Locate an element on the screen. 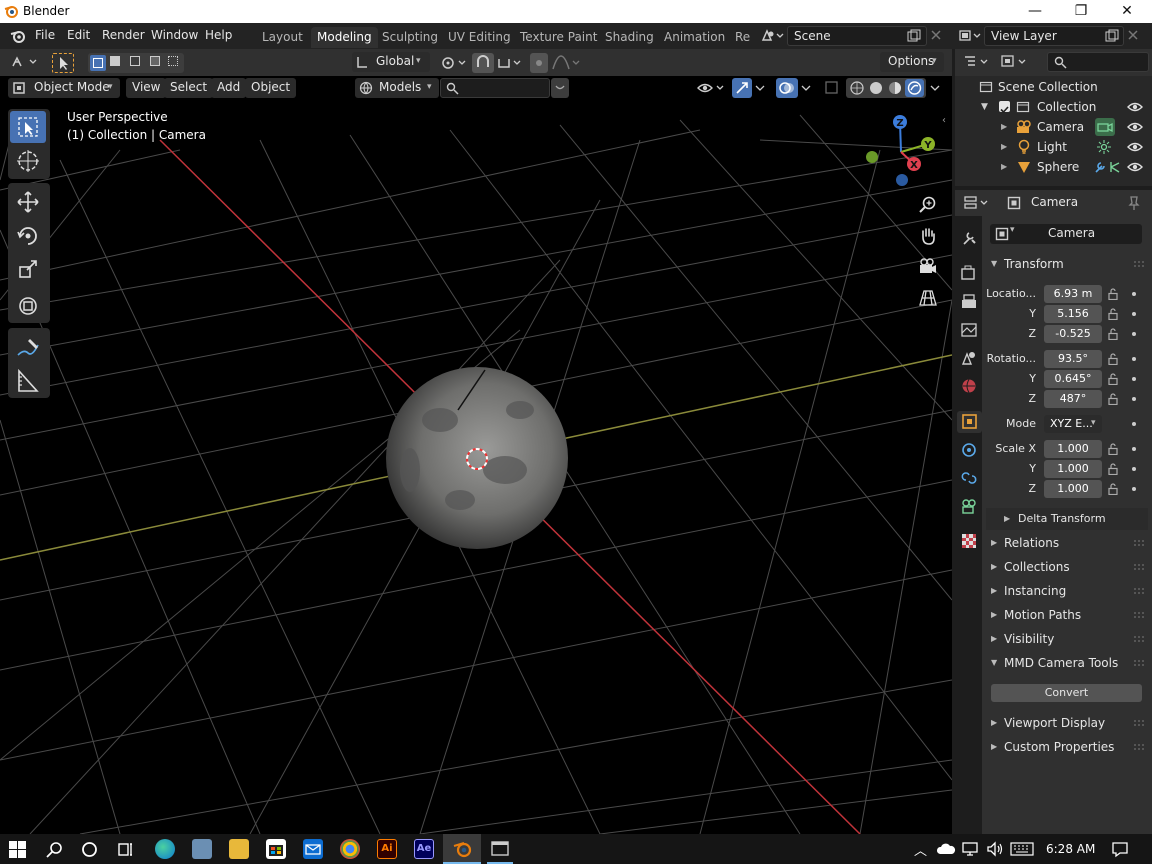 The width and height of the screenshot is (1152, 864). outliner-editor-type-icon is located at coordinates (978, 62).